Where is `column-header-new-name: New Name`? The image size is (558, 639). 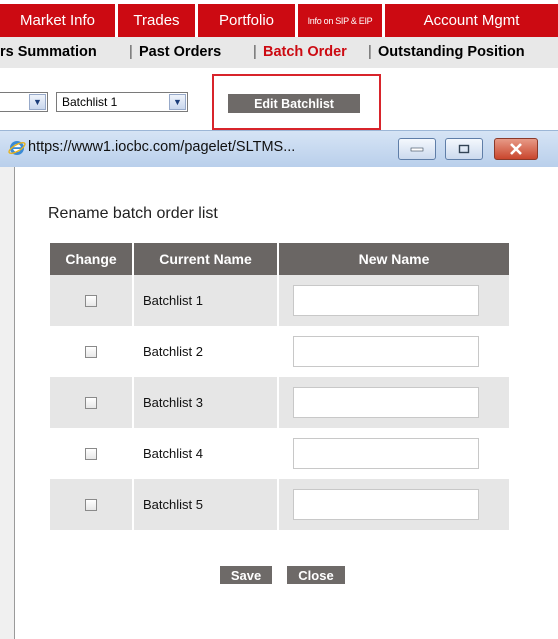
column-header-new-name: New Name is located at coordinates (393, 259).